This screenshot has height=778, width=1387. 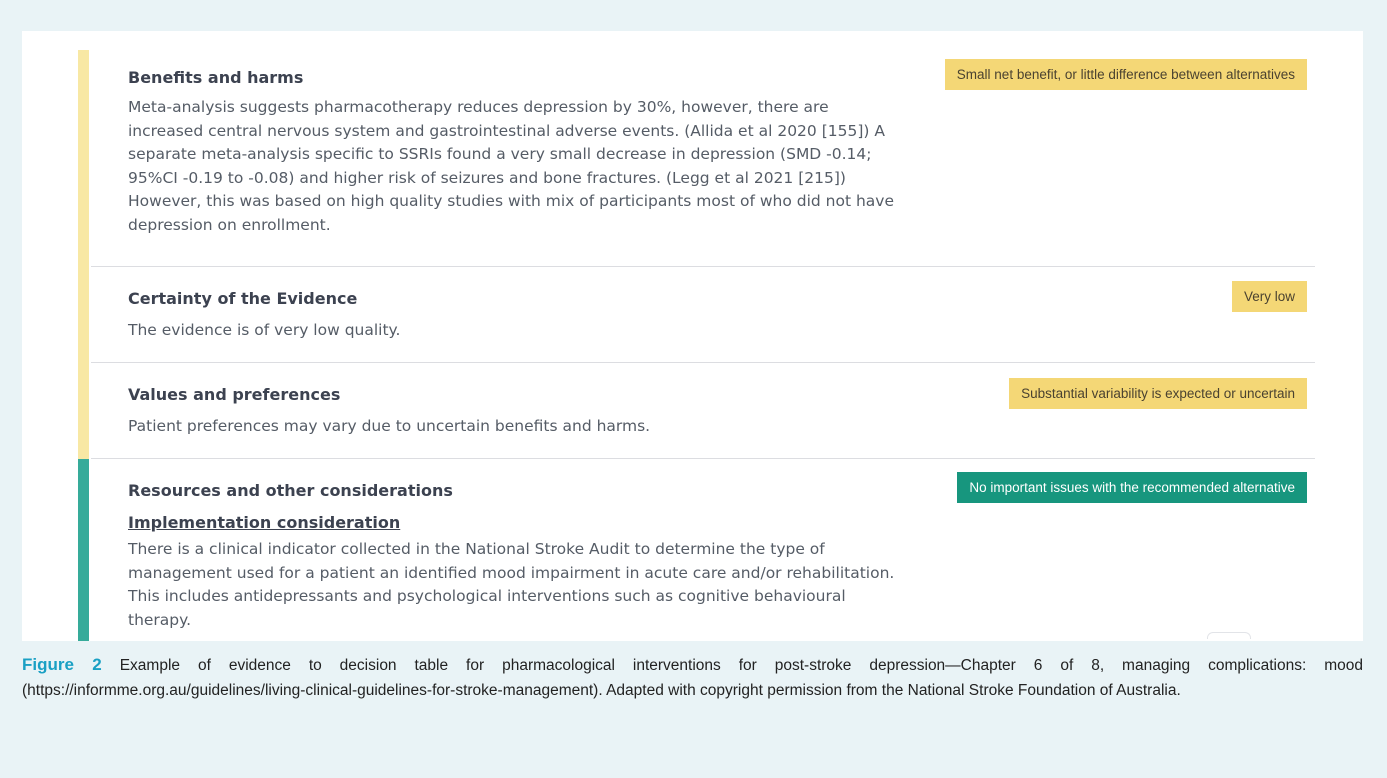 What do you see at coordinates (243, 298) in the screenshot?
I see `section-title: Certainty of the Evidence` at bounding box center [243, 298].